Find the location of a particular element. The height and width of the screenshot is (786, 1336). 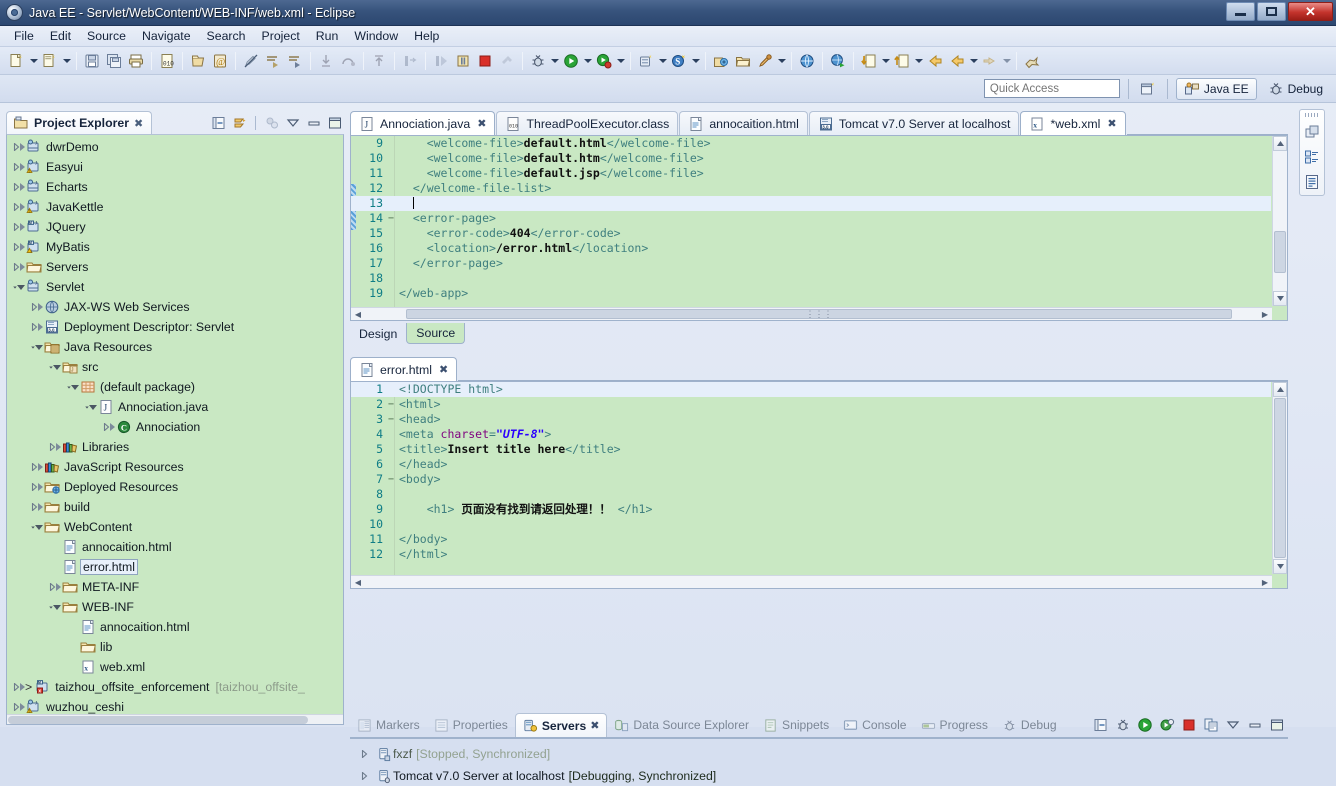

menu-item-window: Window is located at coordinates (376, 36).